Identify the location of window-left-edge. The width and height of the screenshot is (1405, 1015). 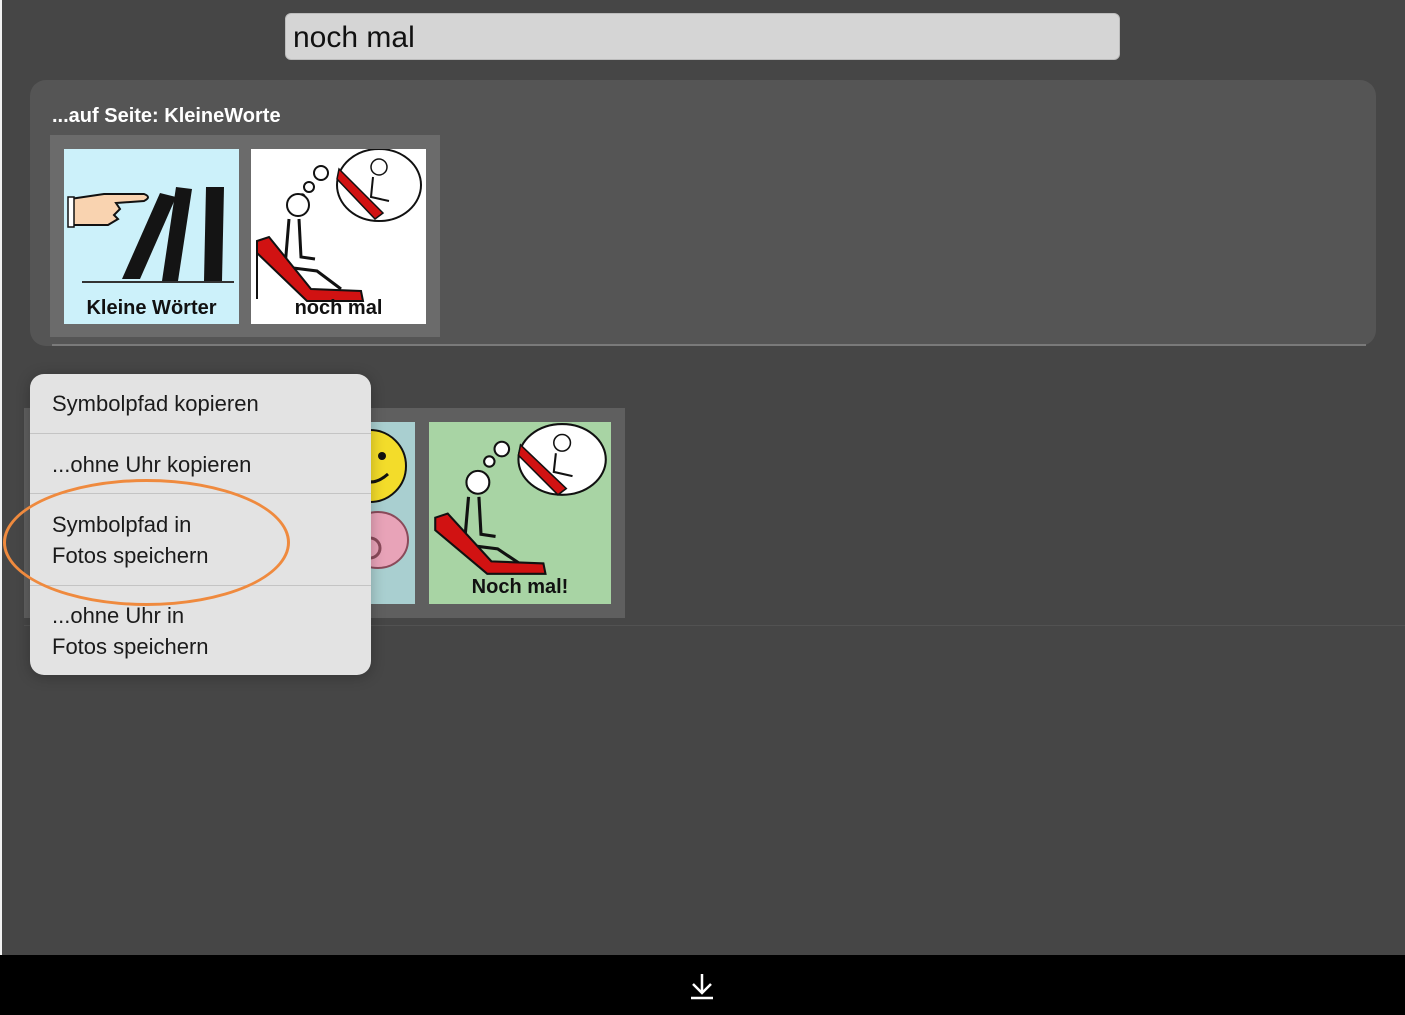
(1, 477).